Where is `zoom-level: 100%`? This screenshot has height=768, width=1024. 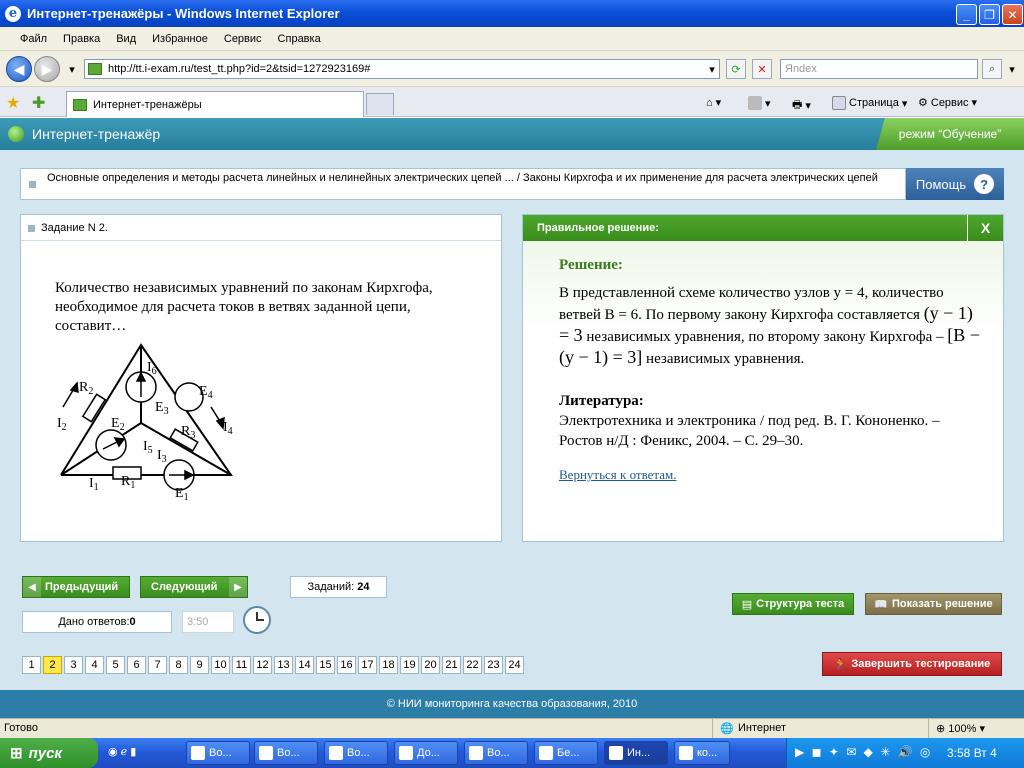
zoom-level: 100% is located at coordinates (962, 729).